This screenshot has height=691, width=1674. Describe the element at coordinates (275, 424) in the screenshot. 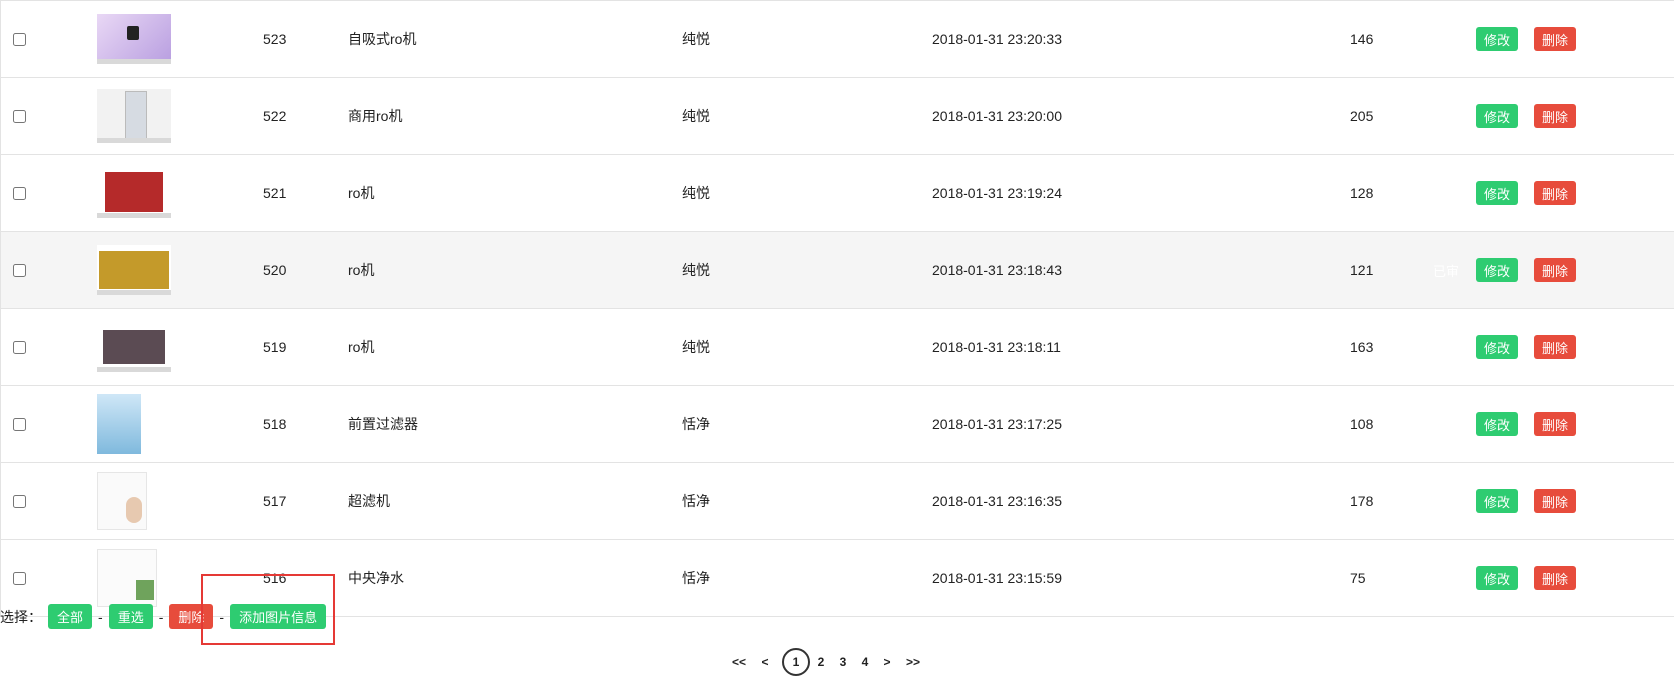

I see `row-id: 518` at that location.